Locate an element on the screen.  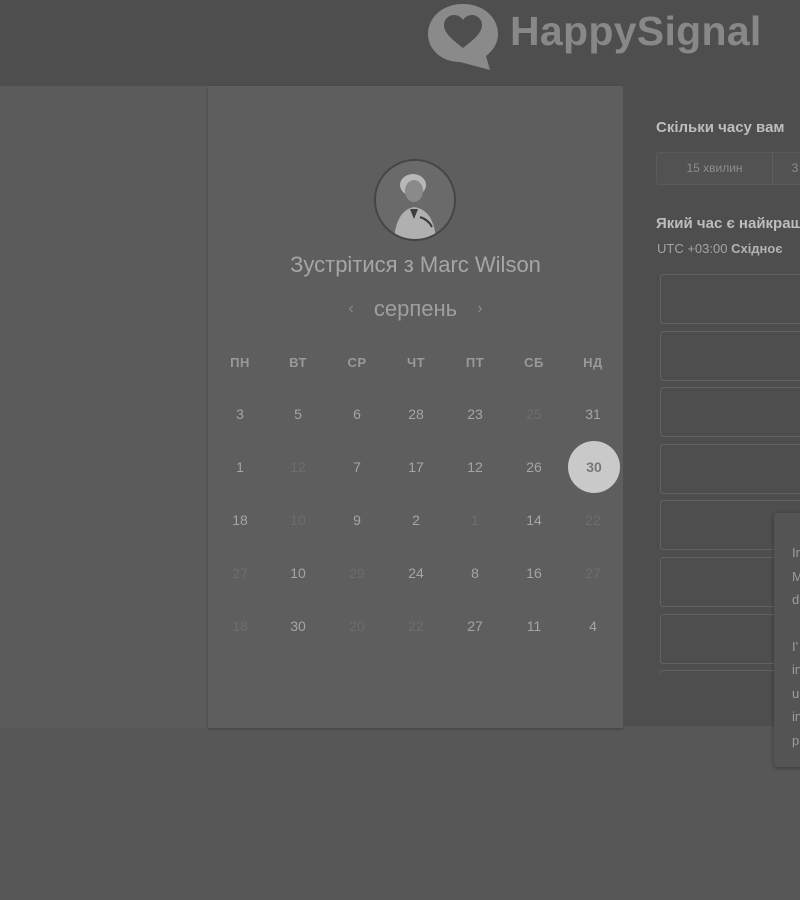
tooltip-line: u is located at coordinates (796, 693).